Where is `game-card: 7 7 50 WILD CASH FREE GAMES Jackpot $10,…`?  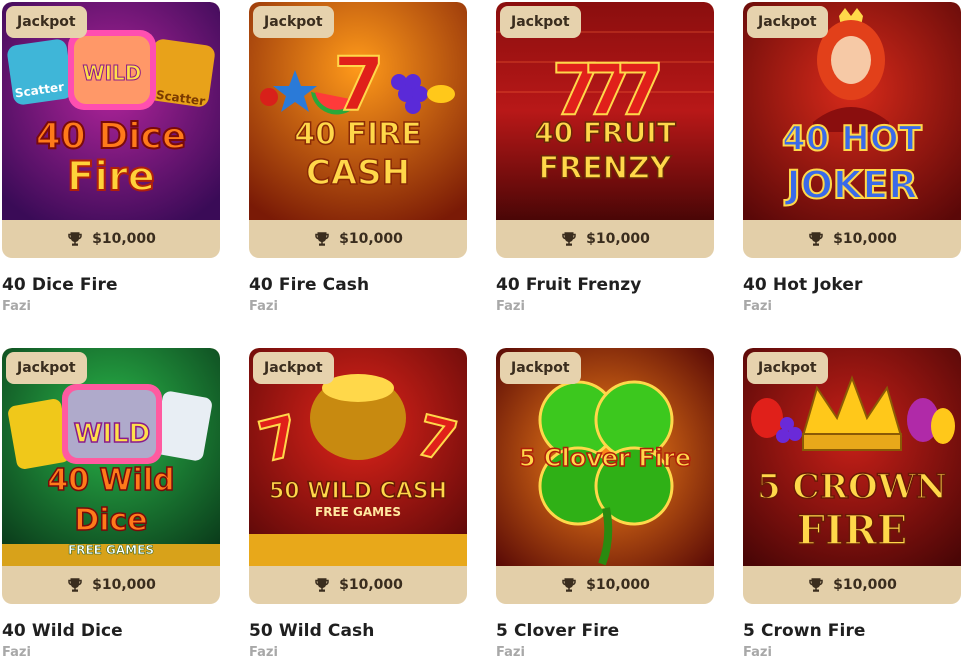
game-card: 7 7 50 WILD CASH FREE GAMES Jackpot $10,… is located at coordinates (359, 504).